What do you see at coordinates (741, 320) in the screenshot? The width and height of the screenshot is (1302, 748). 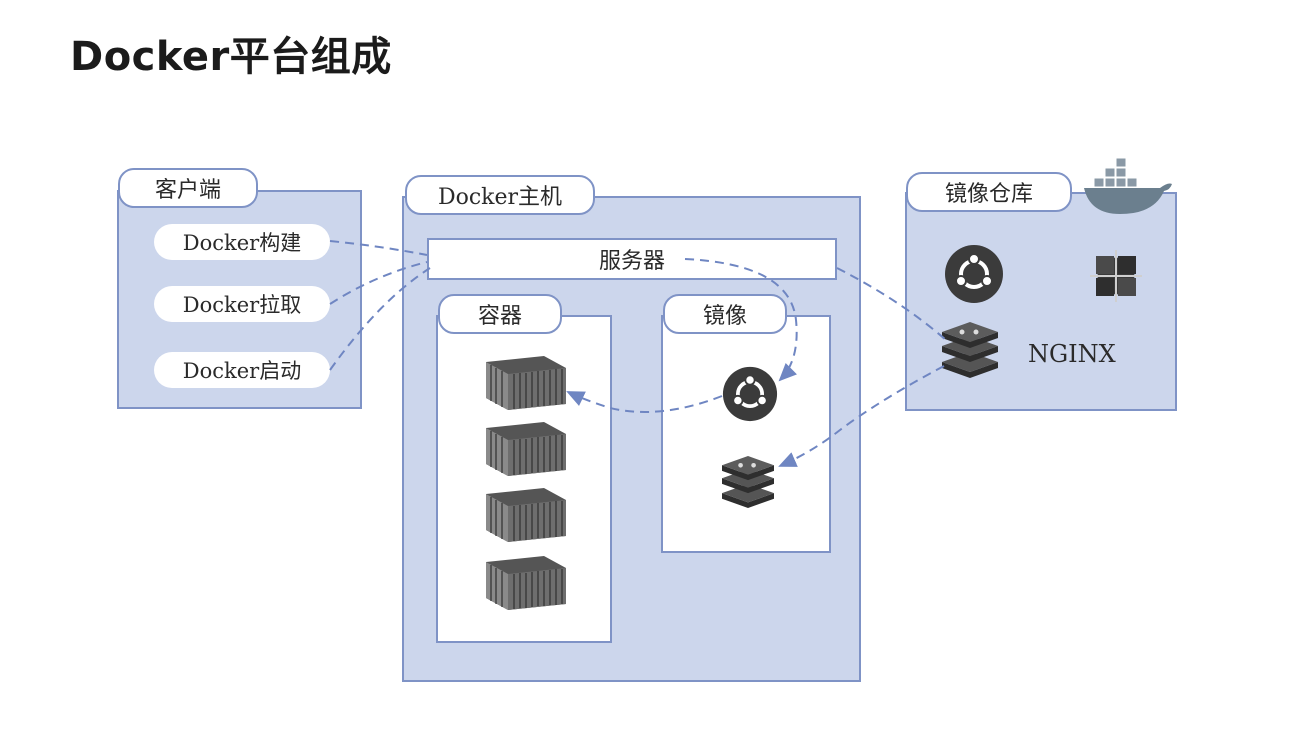 I see `server-to-image-connector` at bounding box center [741, 320].